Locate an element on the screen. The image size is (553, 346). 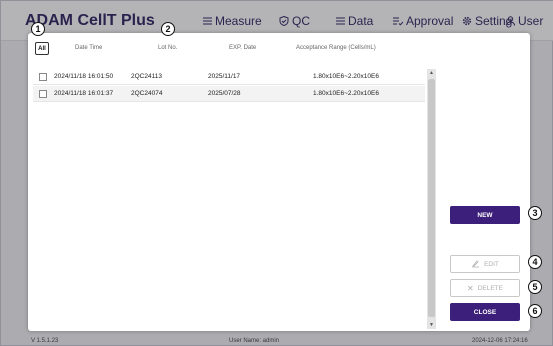
callout-5: 5 is located at coordinates (535, 287).